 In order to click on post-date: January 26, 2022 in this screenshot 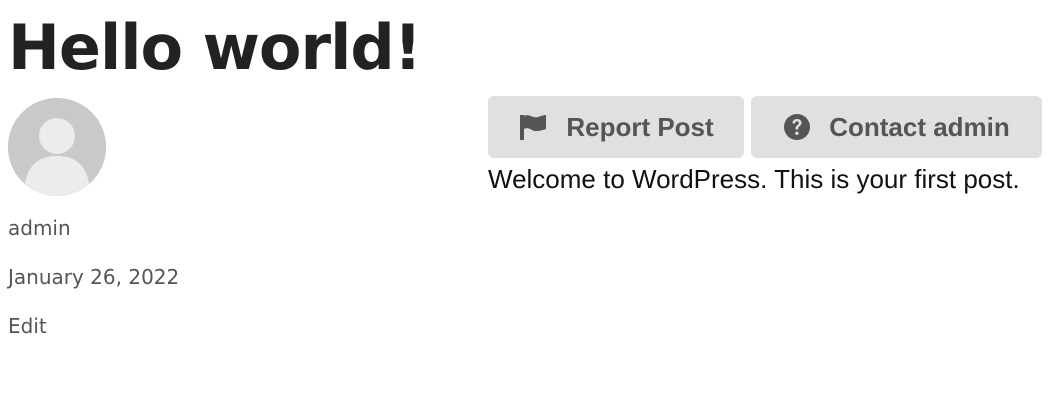, I will do `click(93, 277)`.